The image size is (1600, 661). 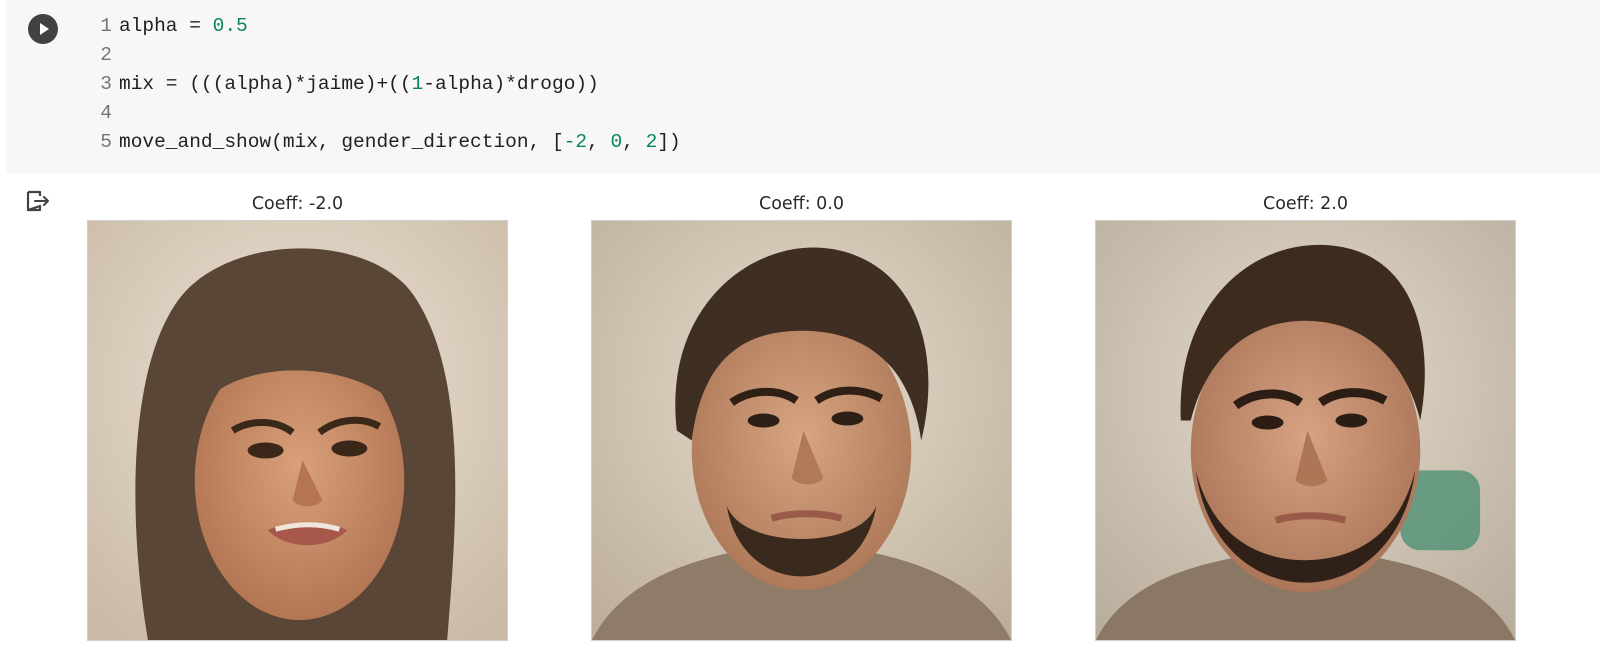 I want to click on number-literal: 0, so click(x=616, y=142).